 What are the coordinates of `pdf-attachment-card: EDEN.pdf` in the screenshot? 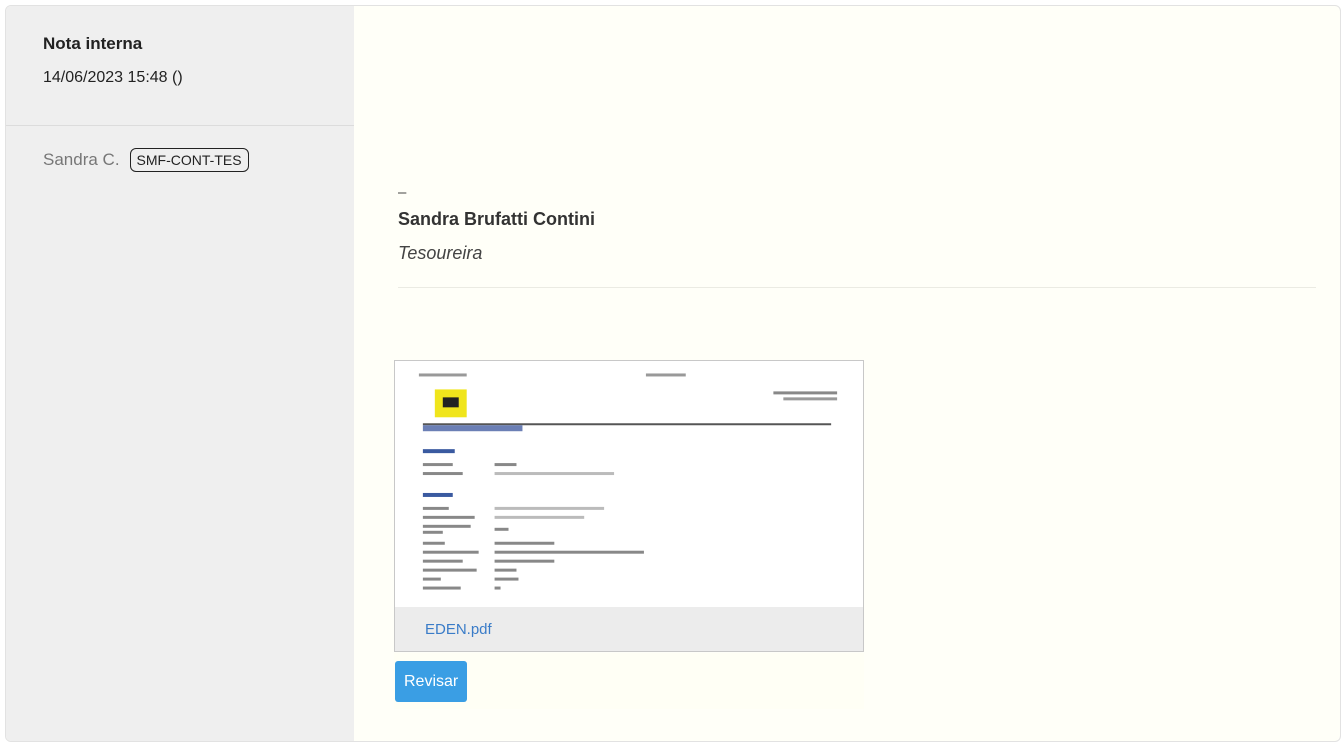 It's located at (629, 506).